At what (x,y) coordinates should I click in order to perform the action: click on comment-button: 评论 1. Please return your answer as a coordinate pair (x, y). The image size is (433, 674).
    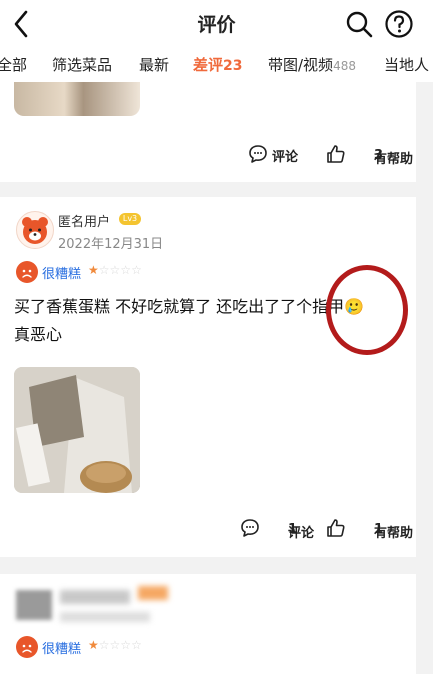
    Looking at the image, I should click on (277, 529).